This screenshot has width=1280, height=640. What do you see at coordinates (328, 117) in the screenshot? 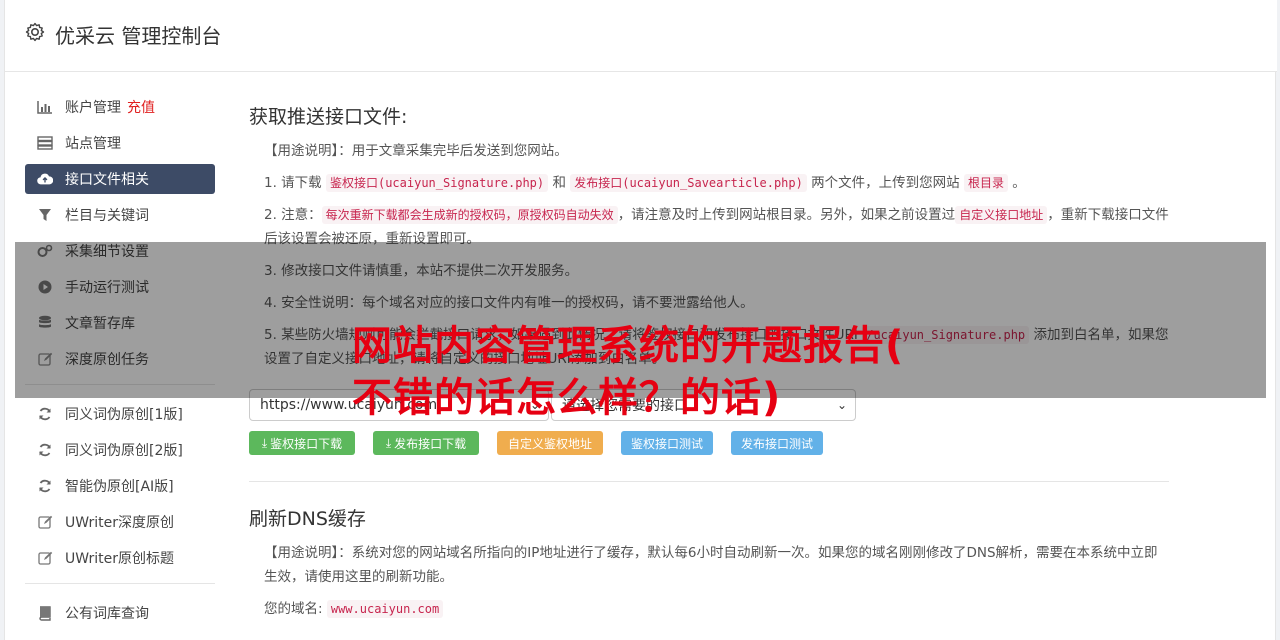
I see `section-title-interface-files: 获取推送接口文件:` at bounding box center [328, 117].